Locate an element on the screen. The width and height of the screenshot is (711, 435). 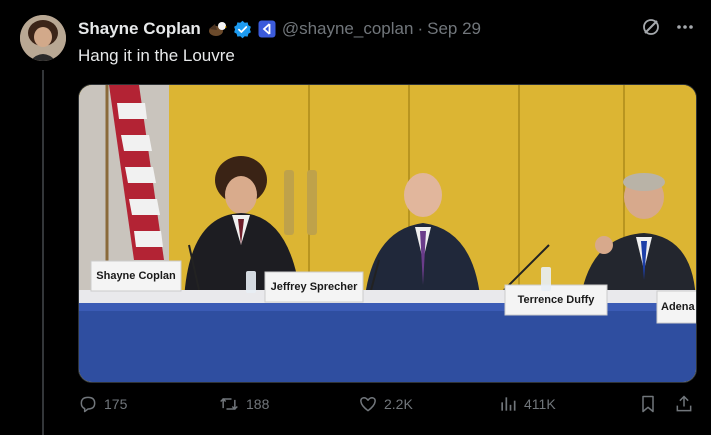
like-count: 2.2K is located at coordinates (398, 404).